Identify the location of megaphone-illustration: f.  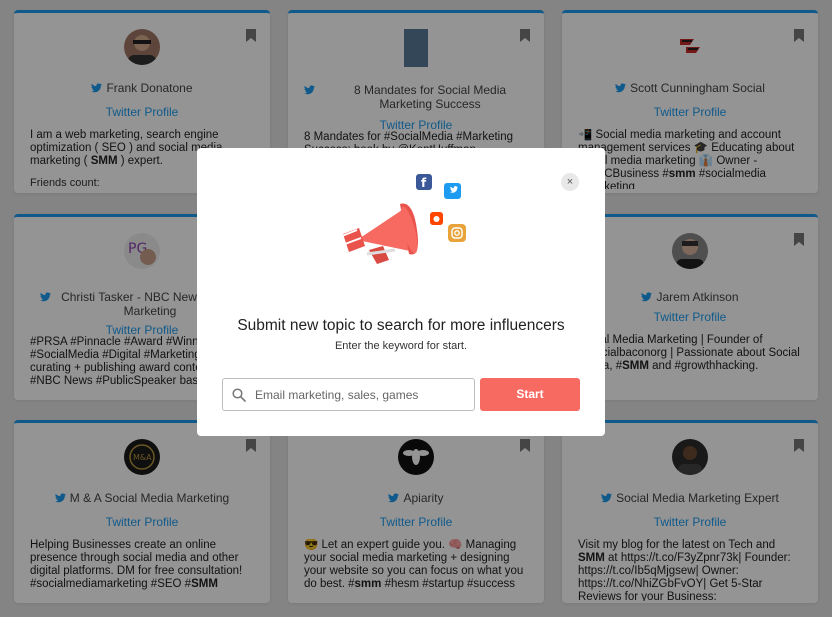
(403, 219).